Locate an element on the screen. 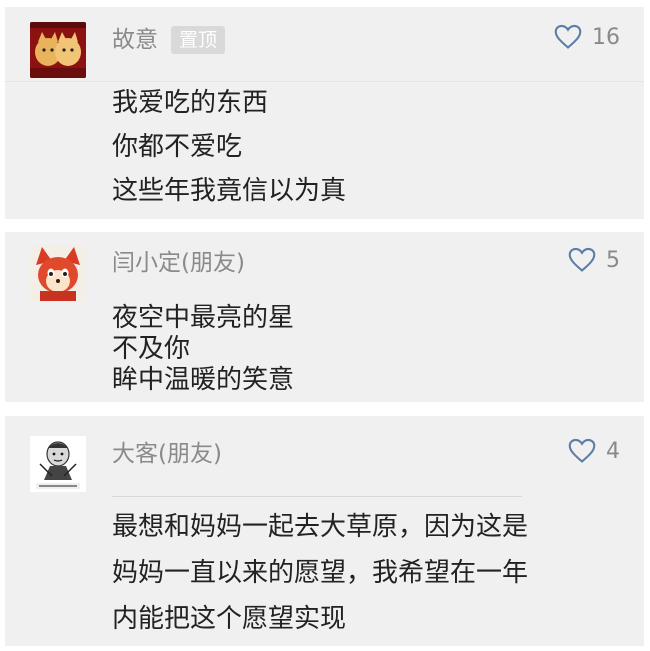 Image resolution: width=650 pixels, height=651 pixels. like-count: 4 is located at coordinates (613, 451).